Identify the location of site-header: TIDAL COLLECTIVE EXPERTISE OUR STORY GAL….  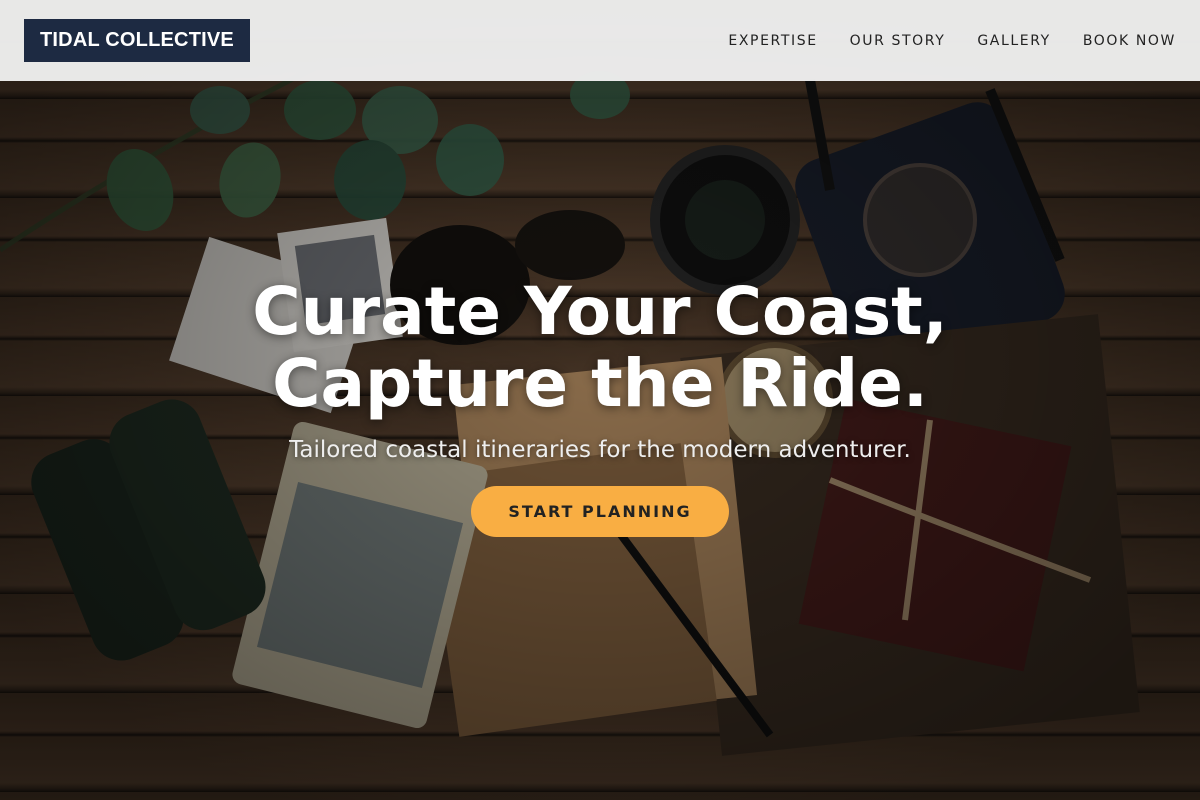
(600, 40).